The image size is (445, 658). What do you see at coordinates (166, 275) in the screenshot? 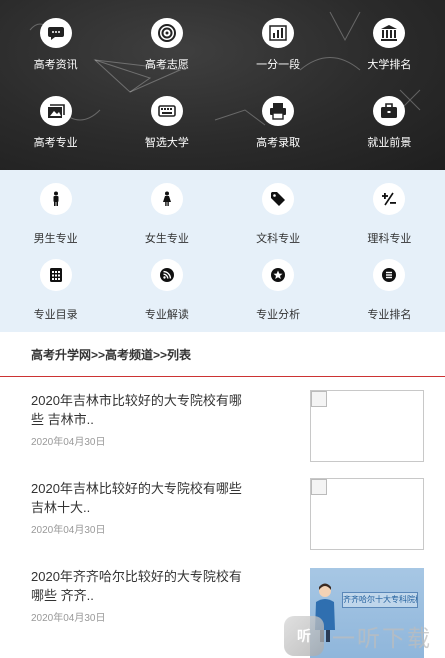
I see `rss-icon` at bounding box center [166, 275].